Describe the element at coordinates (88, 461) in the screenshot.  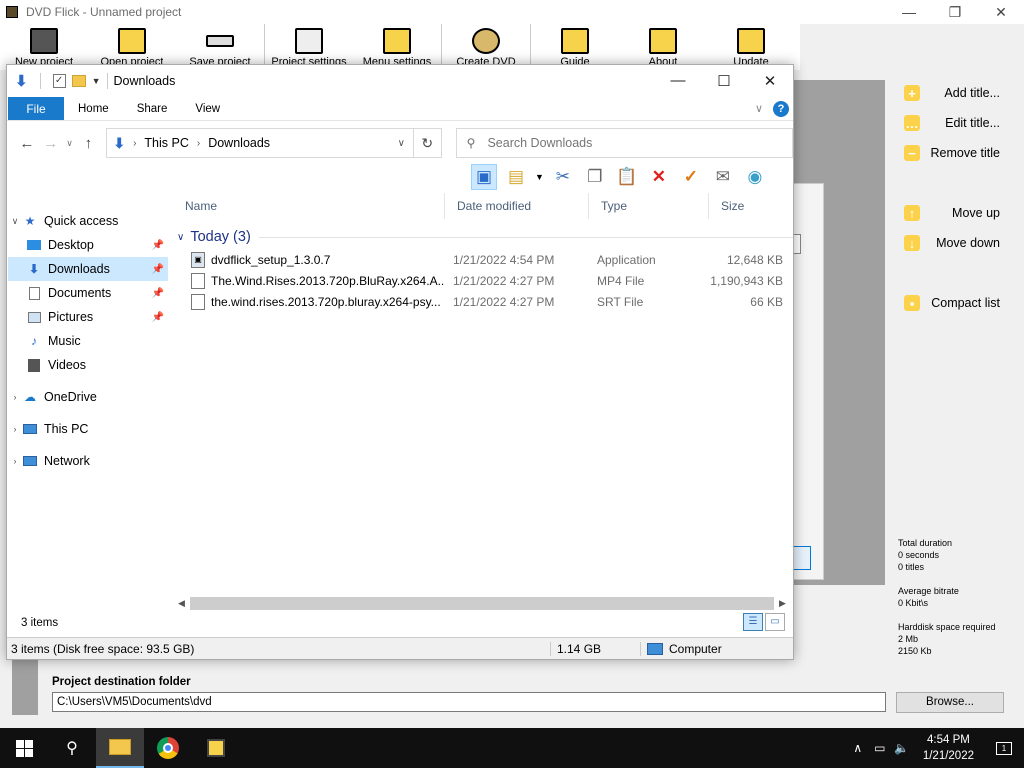
I see `nav-network: › Network` at that location.